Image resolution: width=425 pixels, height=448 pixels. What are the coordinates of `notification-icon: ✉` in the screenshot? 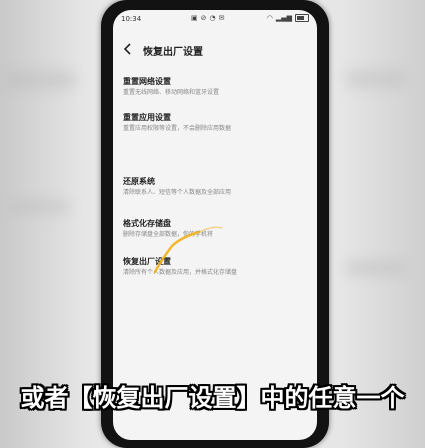 It's located at (221, 18).